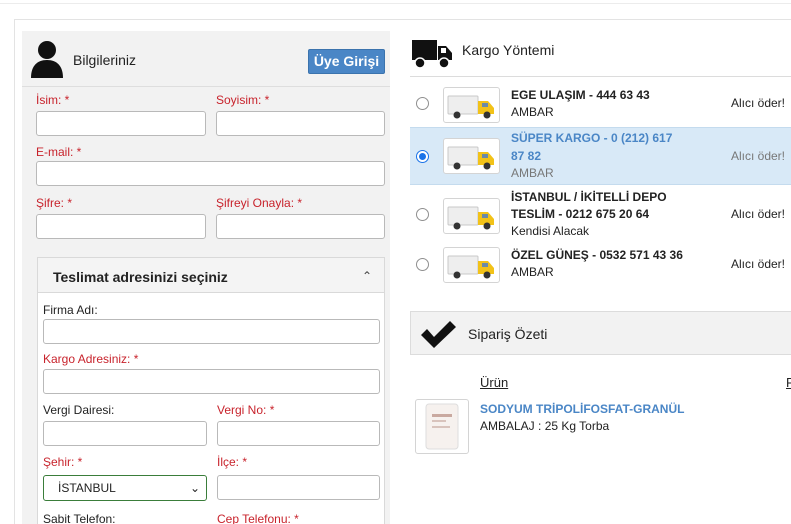 The height and width of the screenshot is (524, 791). What do you see at coordinates (232, 462) in the screenshot?
I see `district-label: İlçe: *` at bounding box center [232, 462].